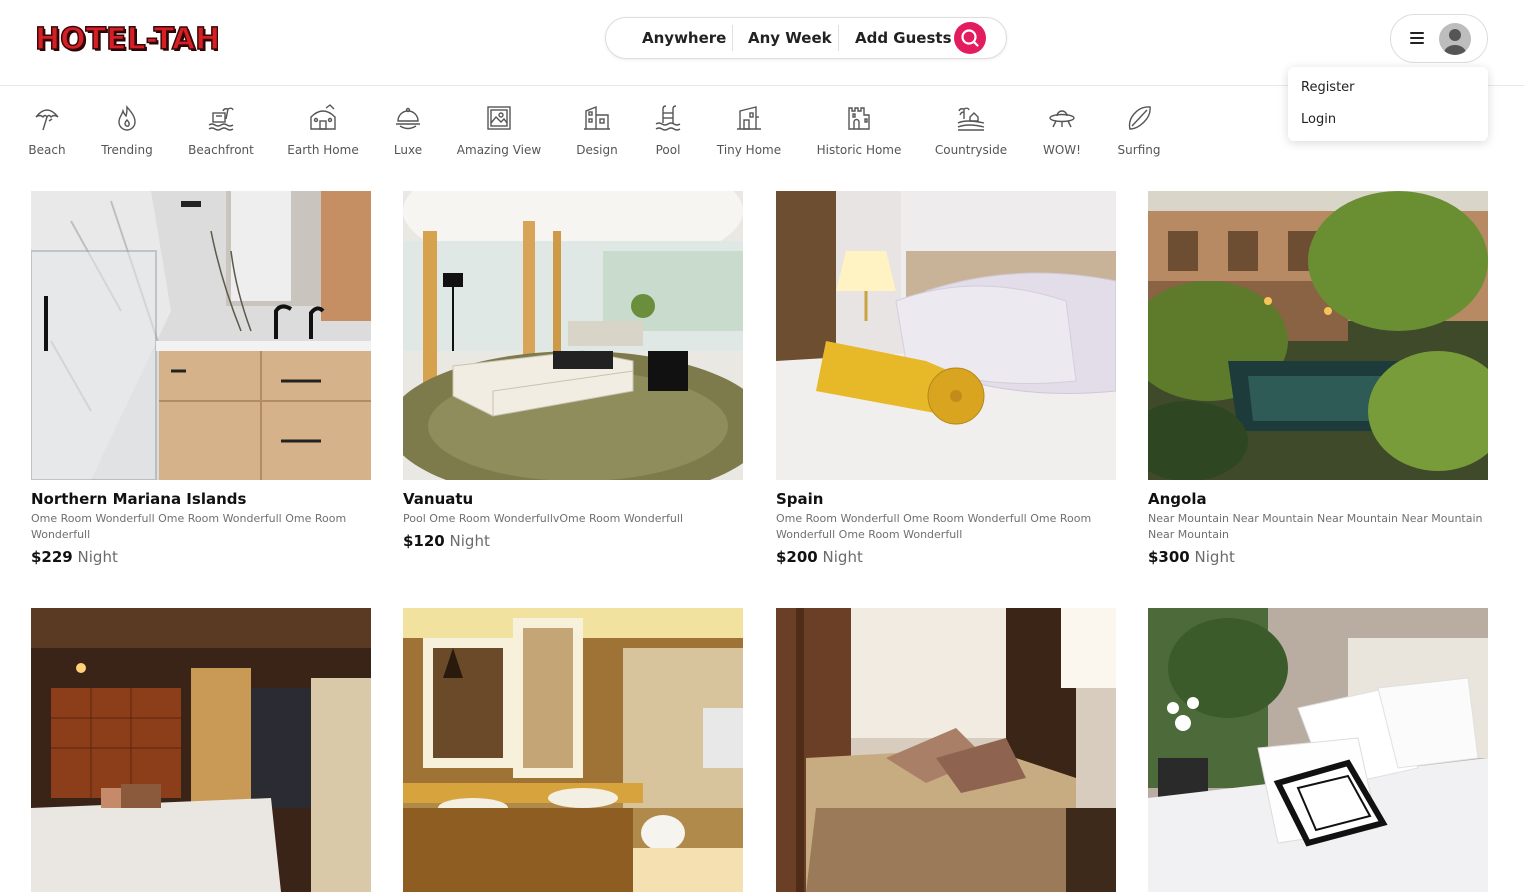 This screenshot has width=1524, height=892. I want to click on hotel-bedroom-photo, so click(201, 750).